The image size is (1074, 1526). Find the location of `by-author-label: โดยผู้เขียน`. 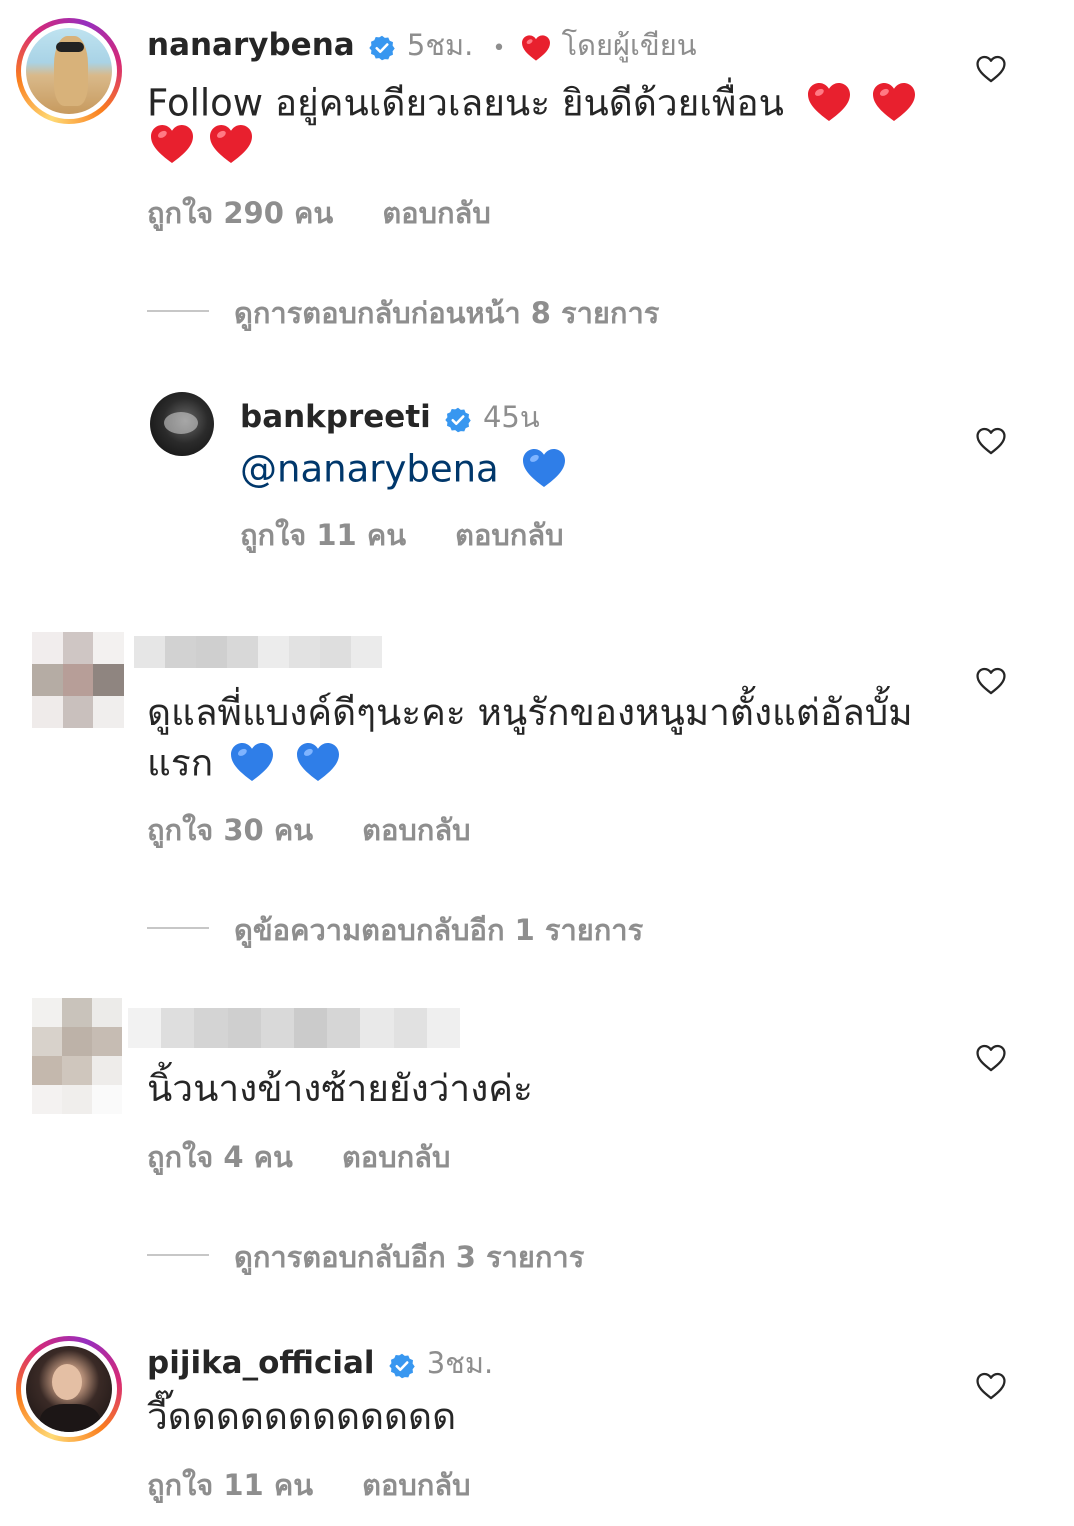

by-author-label: โดยผู้เขียน is located at coordinates (629, 45).